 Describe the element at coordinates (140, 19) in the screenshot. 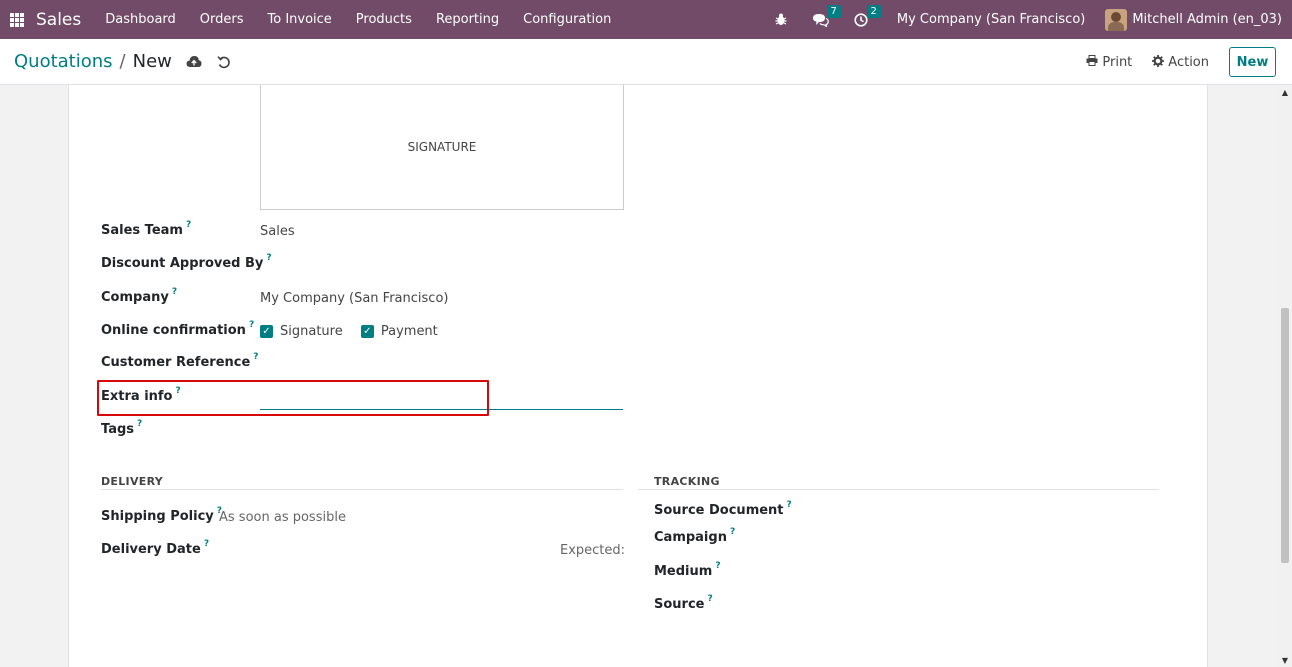

I see `menu-dashboard: Dashboard` at that location.